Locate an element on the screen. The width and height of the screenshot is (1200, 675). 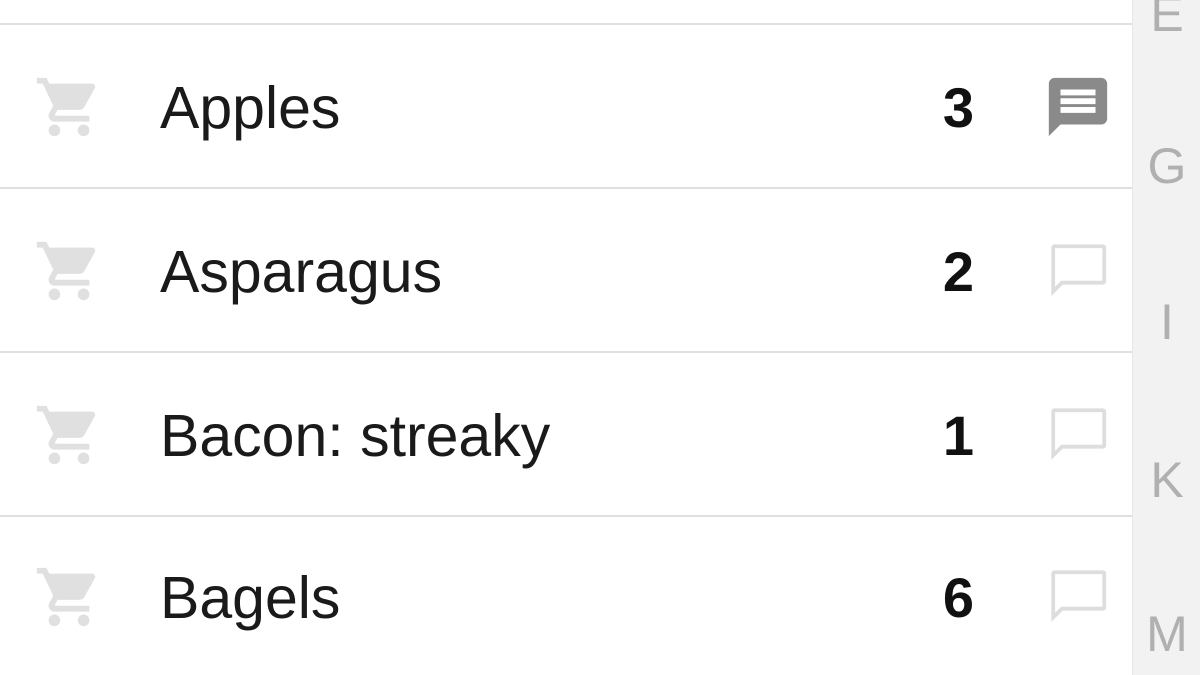
item-name: Bagels is located at coordinates (250, 598).